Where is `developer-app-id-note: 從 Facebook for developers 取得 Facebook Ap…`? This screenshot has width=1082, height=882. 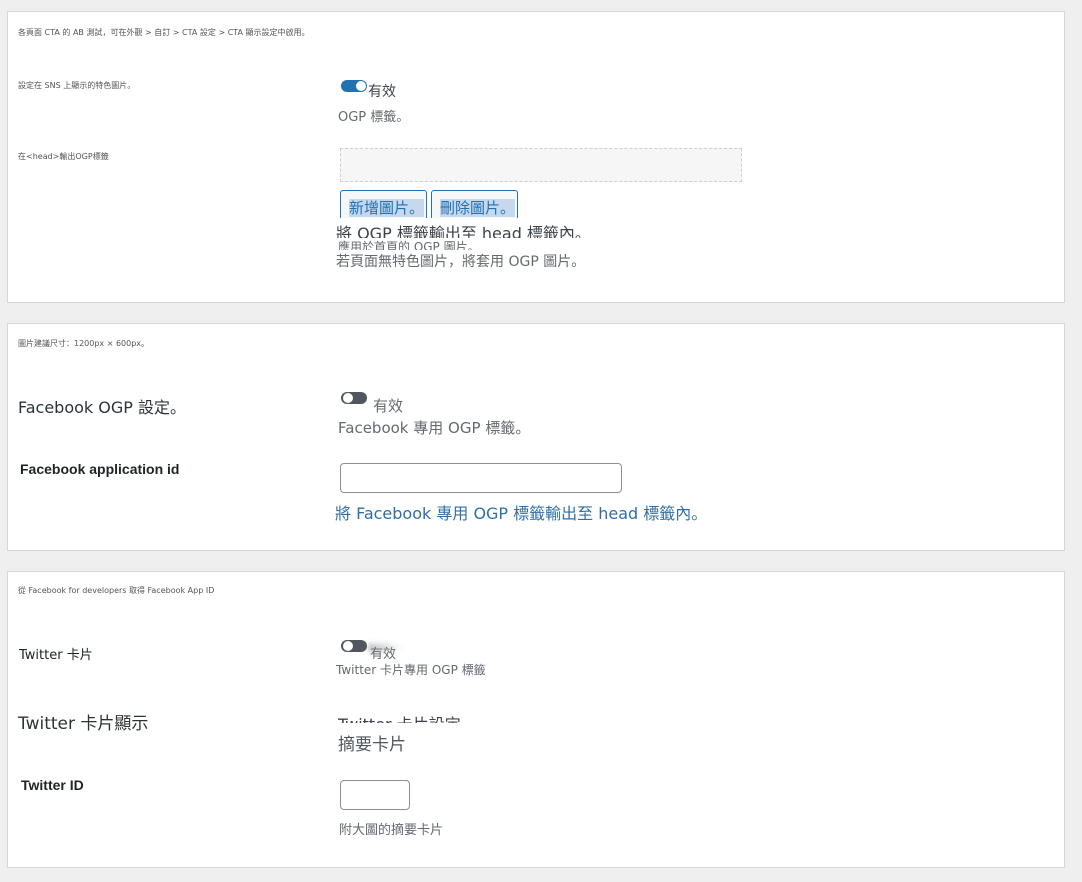 developer-app-id-note: 從 Facebook for developers 取得 Facebook Ap… is located at coordinates (116, 590).